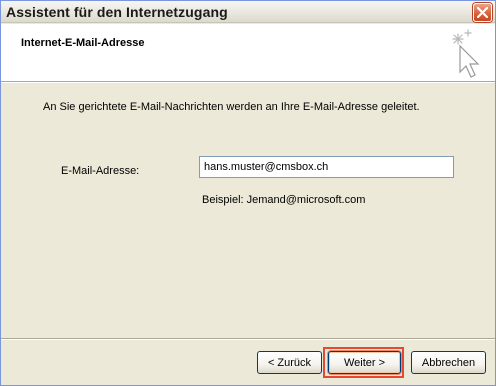  Describe the element at coordinates (117, 12) in the screenshot. I see `window-title: Assistent für den Internetzugang` at that location.